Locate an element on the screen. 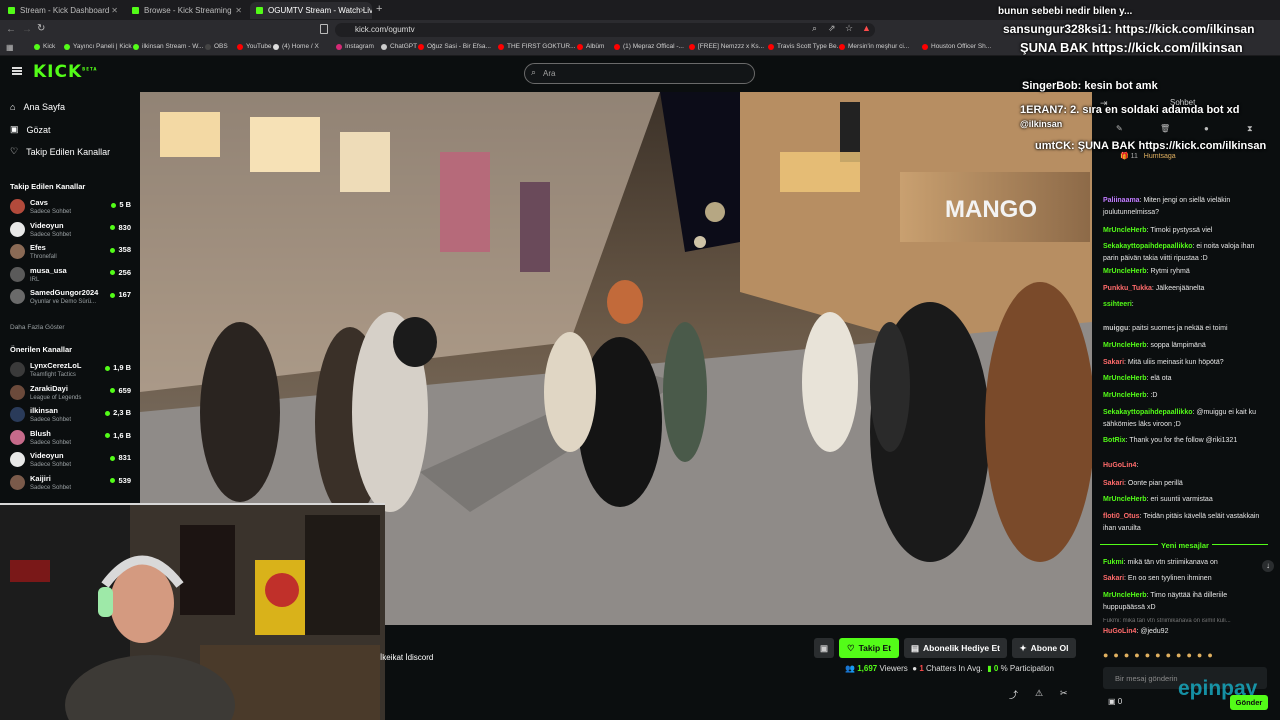 The width and height of the screenshot is (1280, 720). tab-kick-dashboard: Stream - Kick Dashboard ✕ is located at coordinates (63, 10).